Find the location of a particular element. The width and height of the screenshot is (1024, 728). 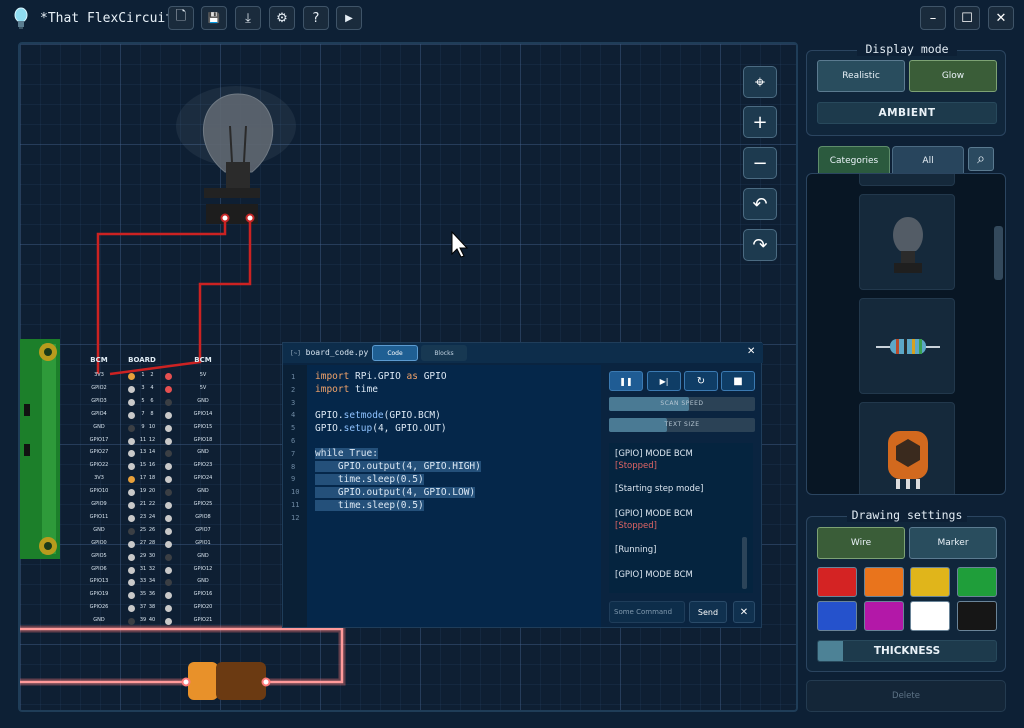

marker-button: Marker is located at coordinates (953, 543).